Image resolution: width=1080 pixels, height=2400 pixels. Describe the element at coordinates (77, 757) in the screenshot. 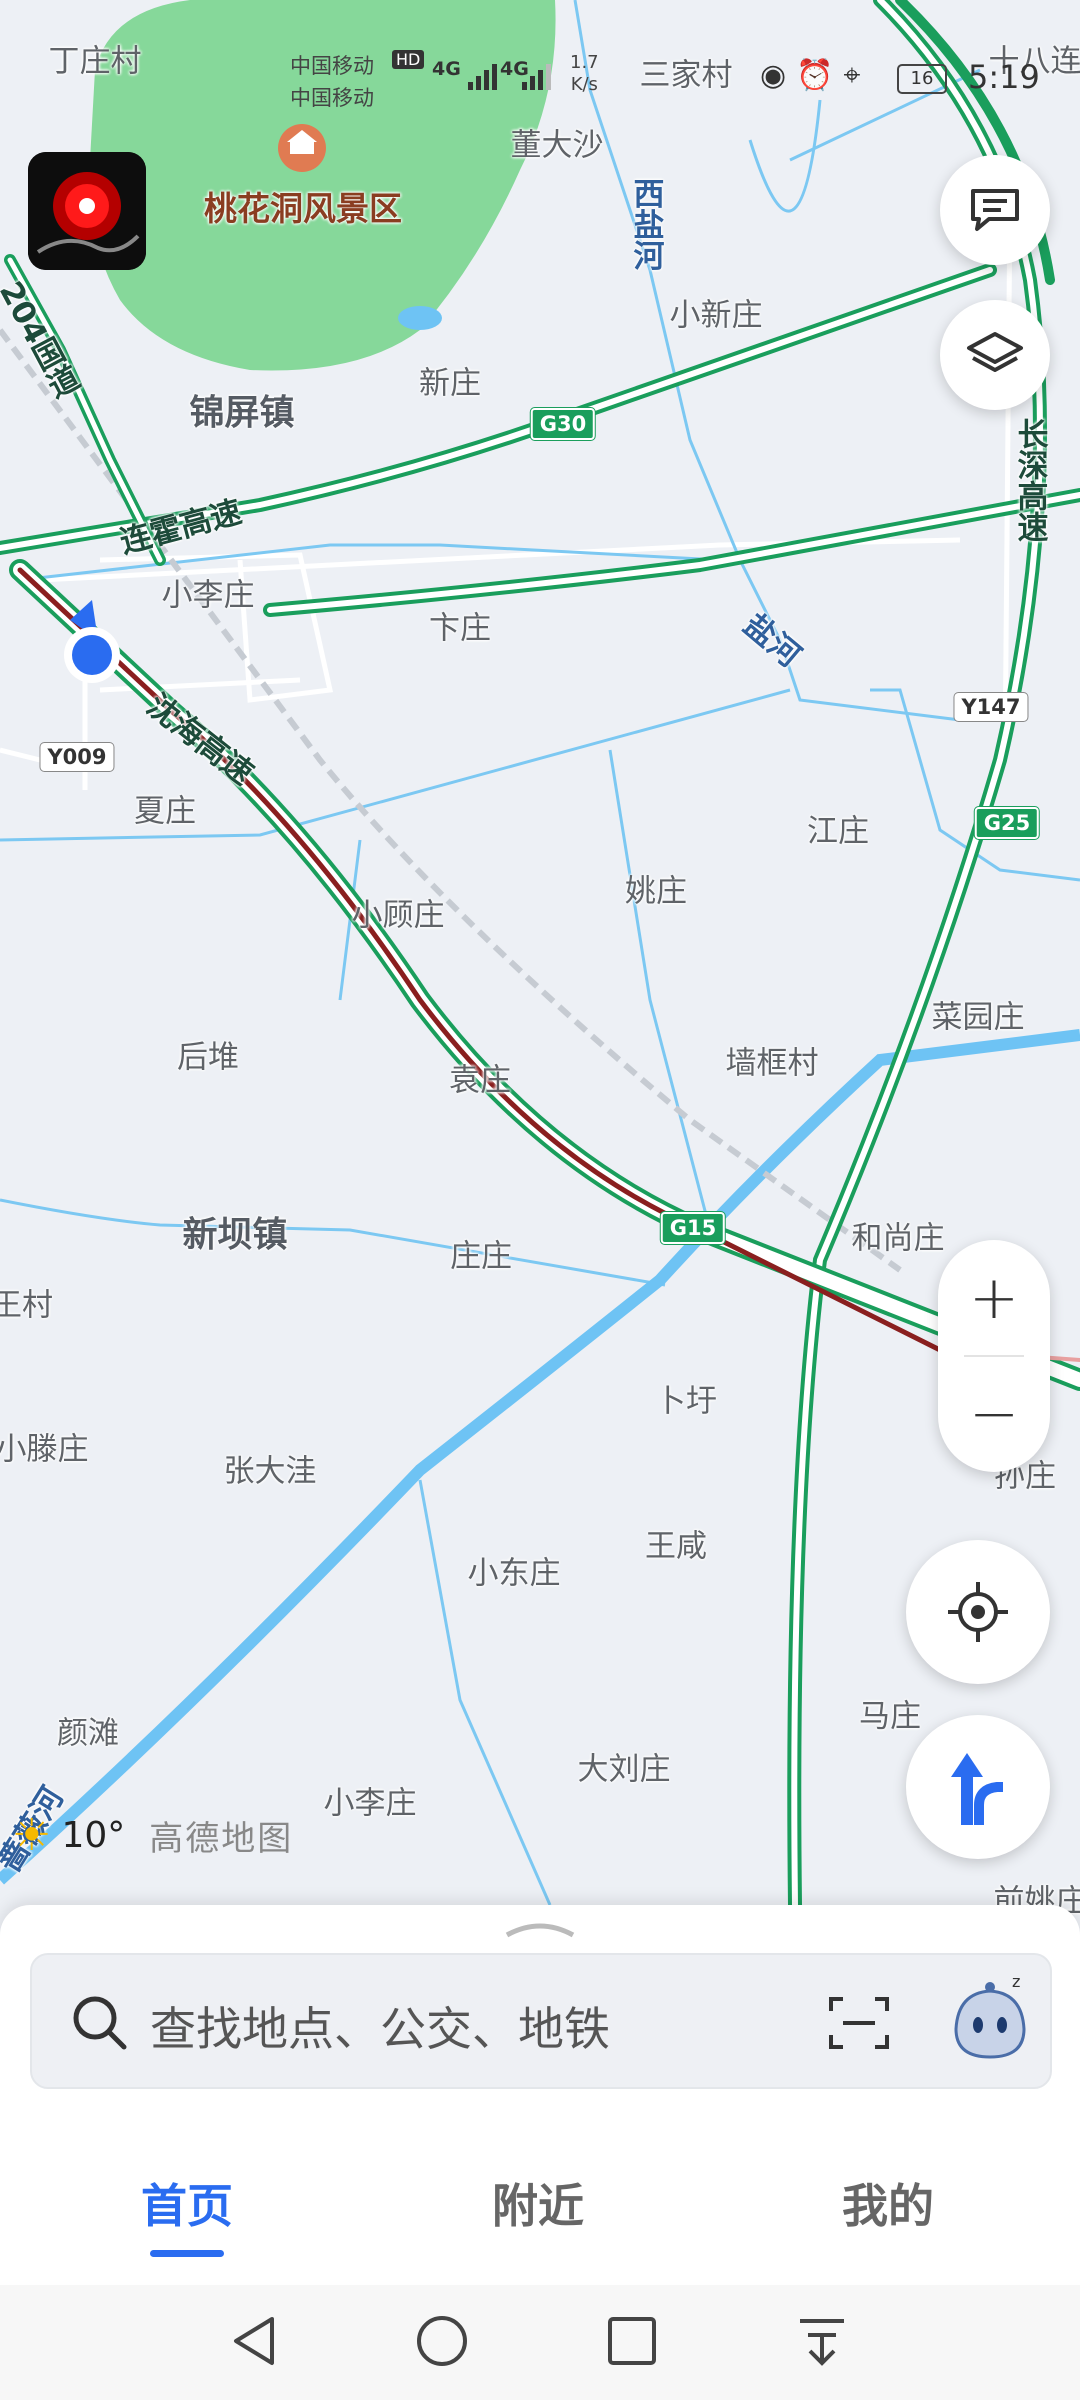

I see `road-shield: Y009` at that location.